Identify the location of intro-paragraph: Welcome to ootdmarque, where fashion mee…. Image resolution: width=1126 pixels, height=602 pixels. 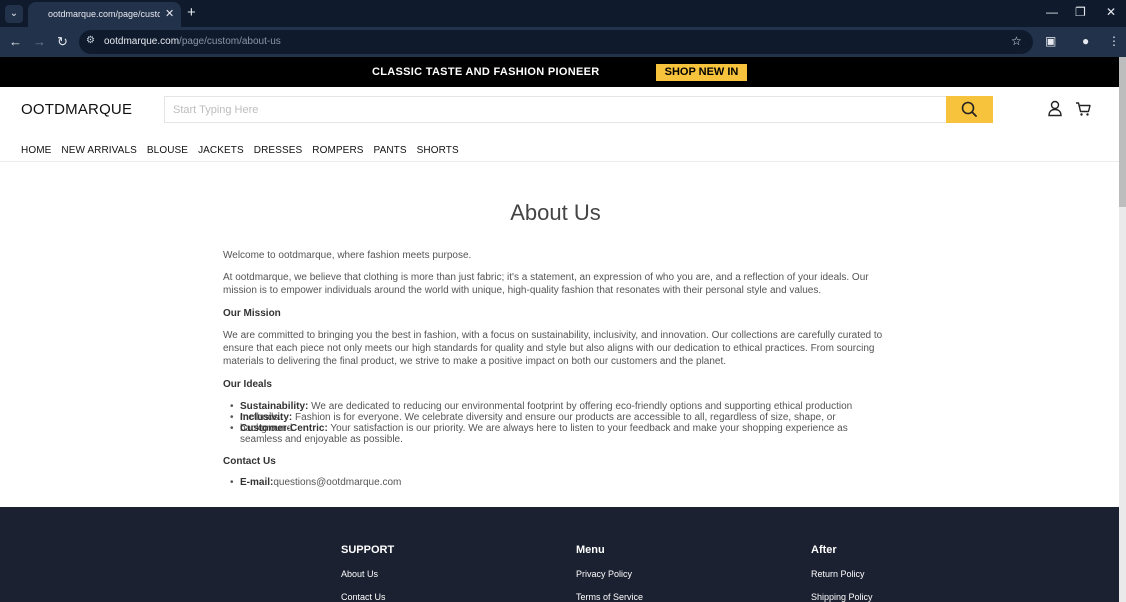
(347, 255).